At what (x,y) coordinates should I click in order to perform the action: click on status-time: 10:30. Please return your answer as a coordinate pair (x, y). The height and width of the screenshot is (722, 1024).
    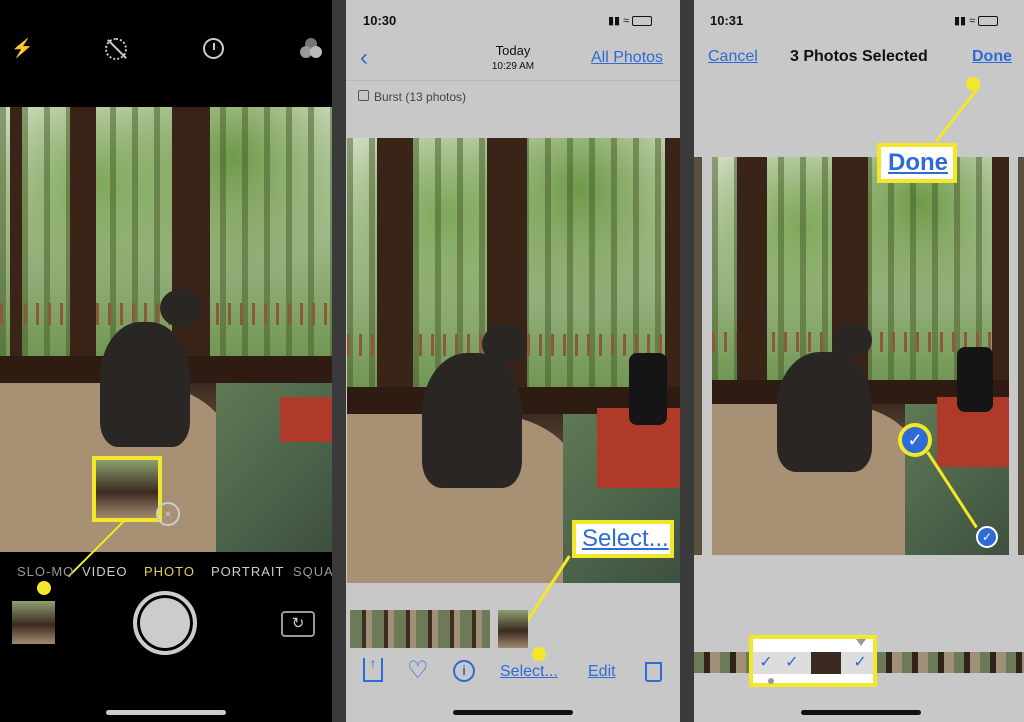
    Looking at the image, I should click on (380, 20).